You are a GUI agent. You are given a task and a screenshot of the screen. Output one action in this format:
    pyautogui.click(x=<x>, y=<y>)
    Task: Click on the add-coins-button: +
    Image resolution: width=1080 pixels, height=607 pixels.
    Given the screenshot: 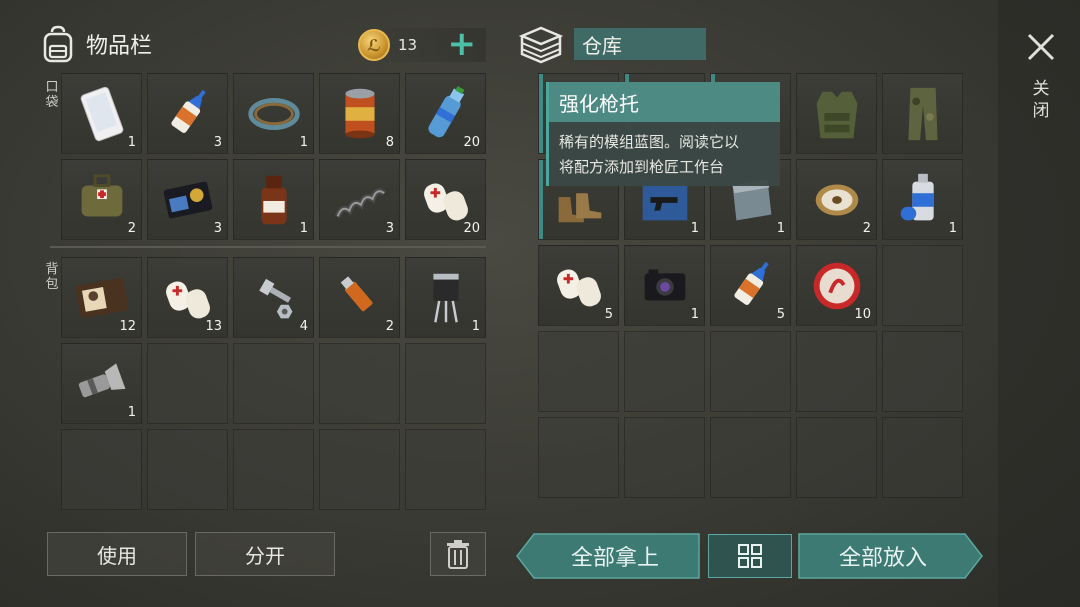 What is the action you would take?
    pyautogui.click(x=462, y=44)
    